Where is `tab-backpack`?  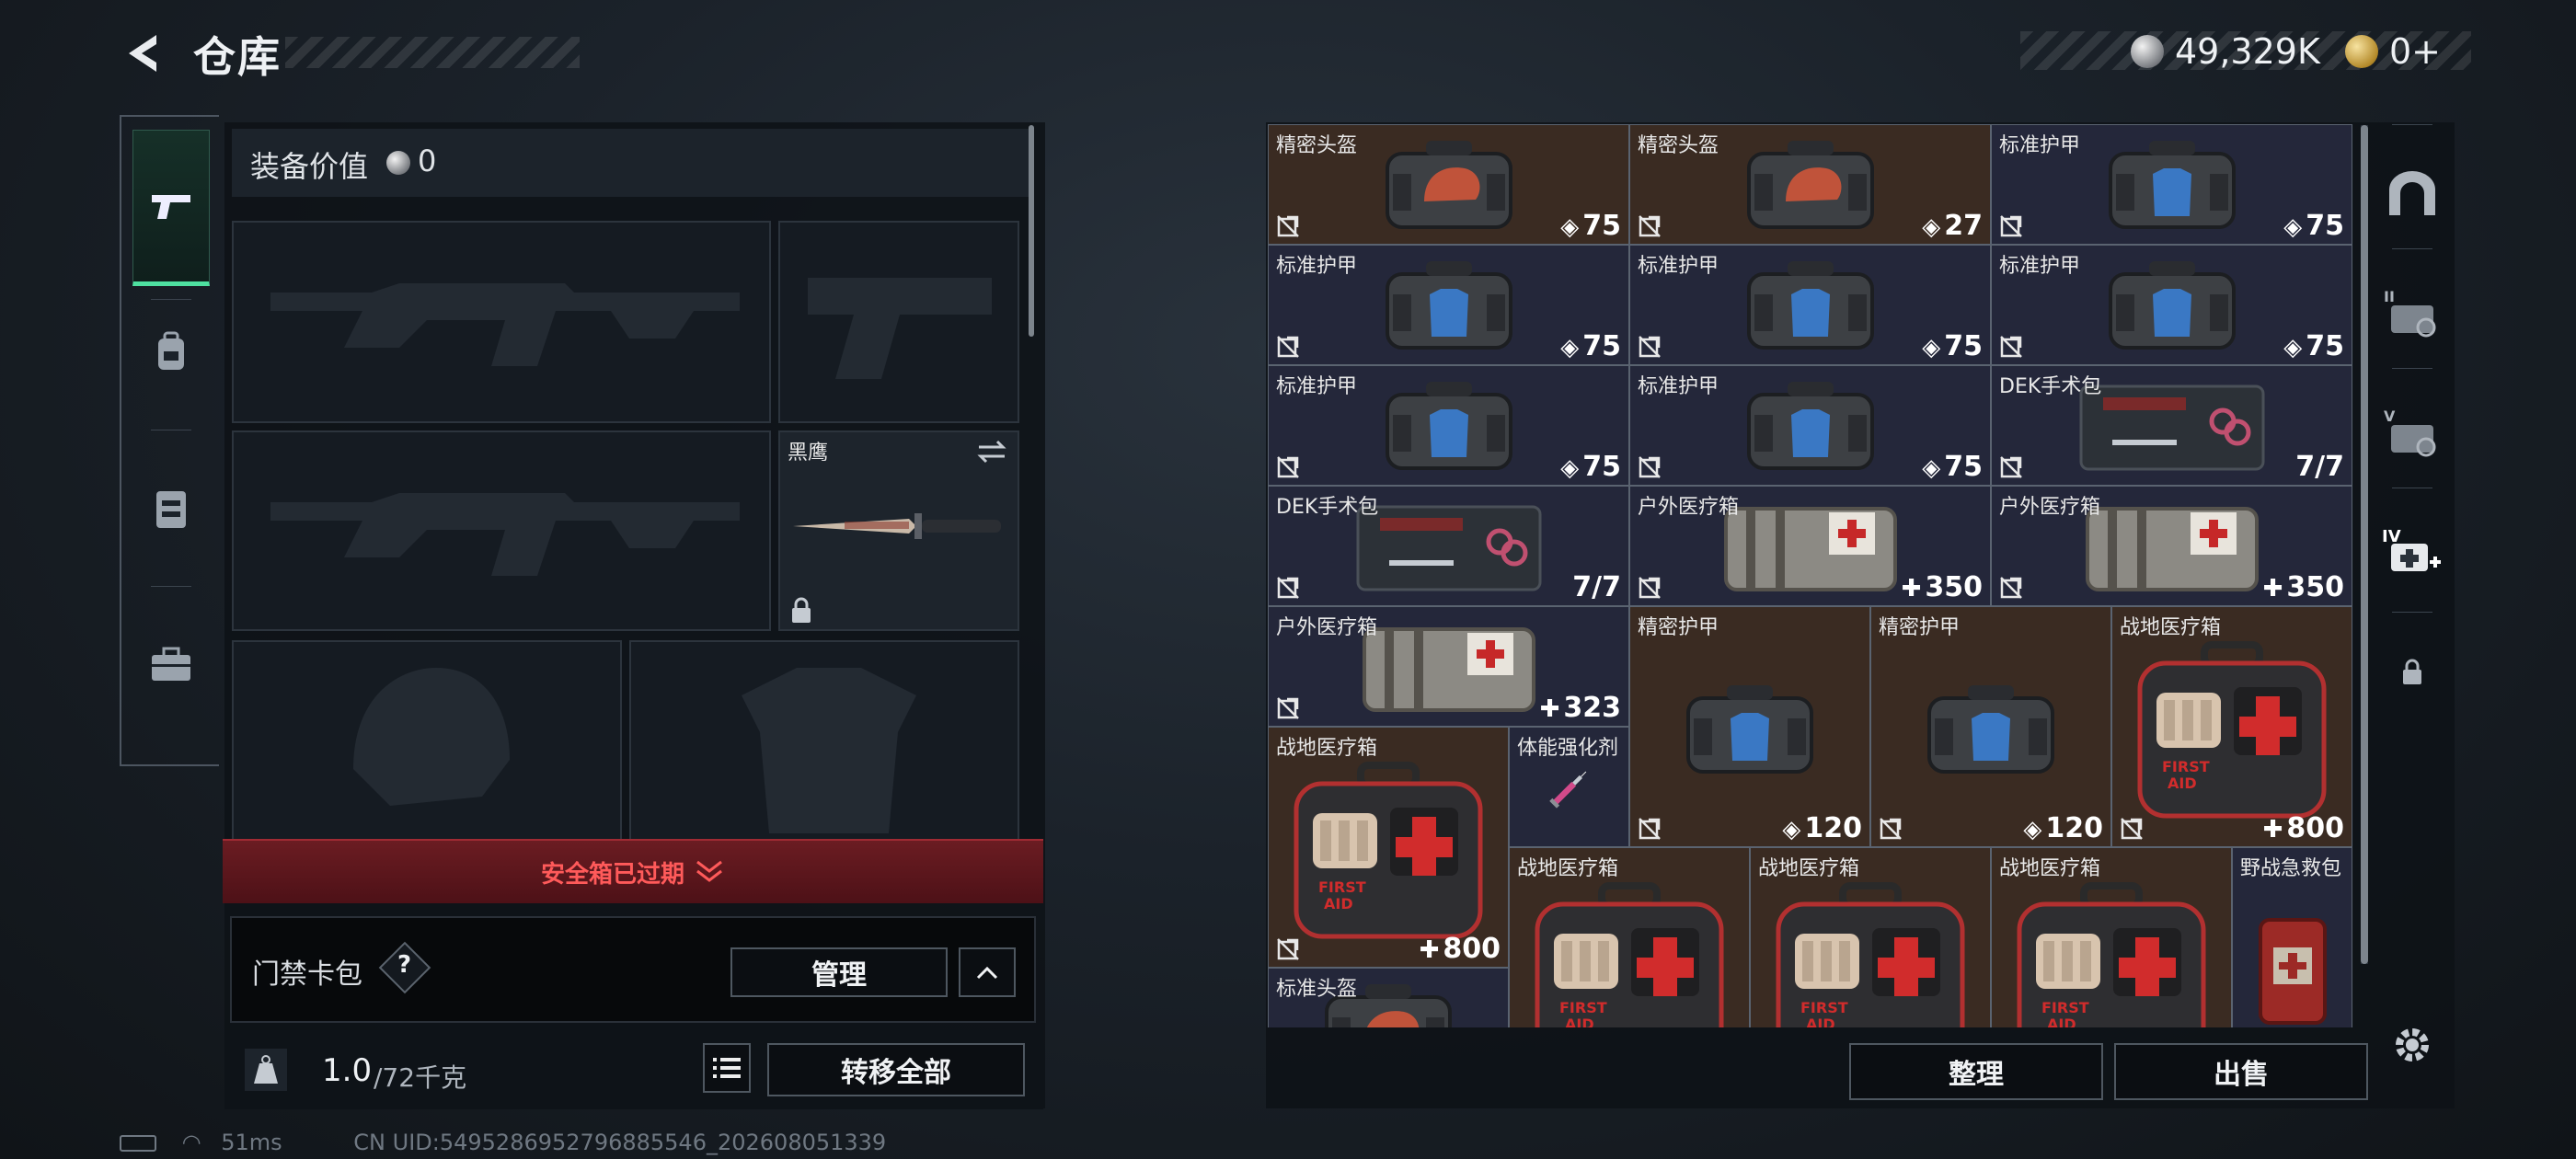 tab-backpack is located at coordinates (171, 351).